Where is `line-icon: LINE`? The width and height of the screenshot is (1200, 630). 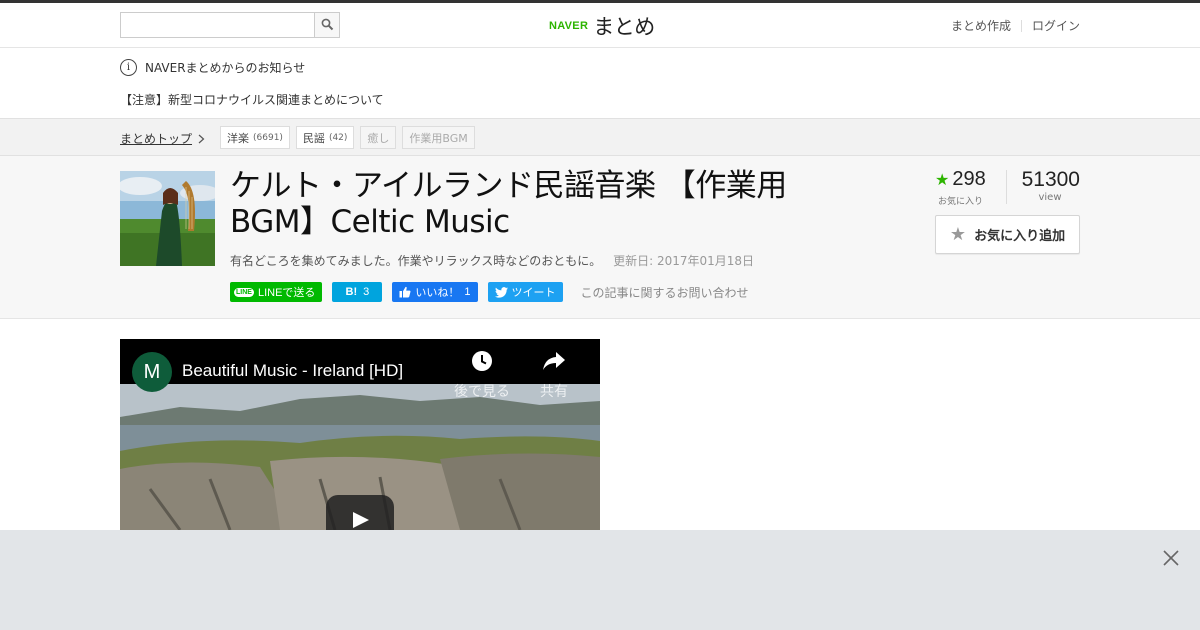
line-icon: LINE is located at coordinates (244, 292).